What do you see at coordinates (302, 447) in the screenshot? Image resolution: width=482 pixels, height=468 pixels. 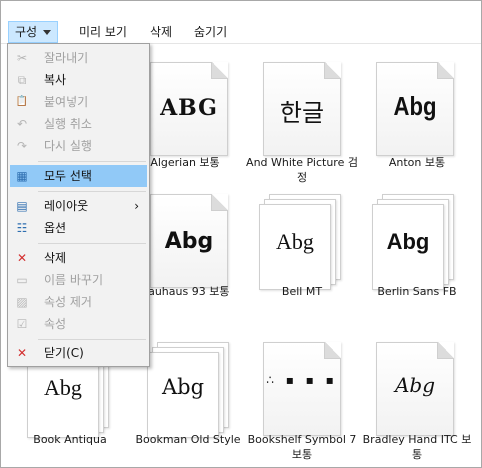 I see `font-name: Bookshelf Symbol 7 보통` at bounding box center [302, 447].